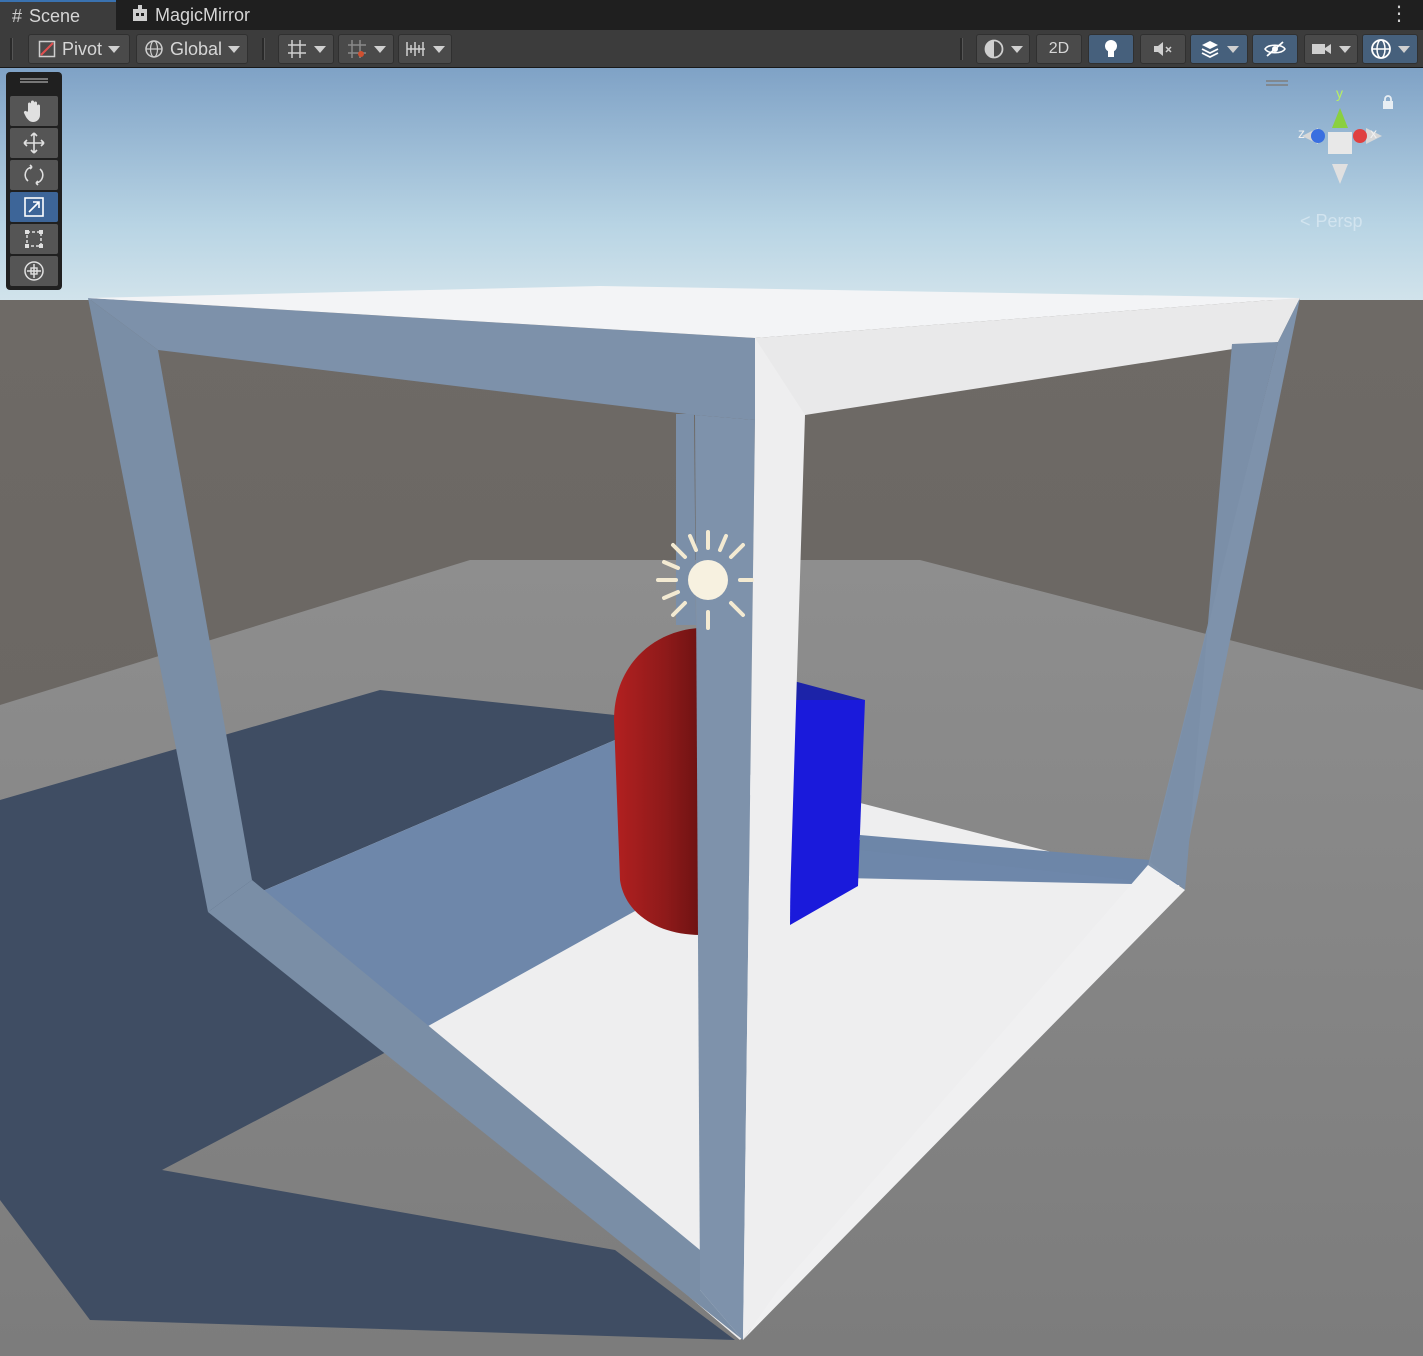 The image size is (1423, 1356). I want to click on lighting-toggle, so click(1111, 49).